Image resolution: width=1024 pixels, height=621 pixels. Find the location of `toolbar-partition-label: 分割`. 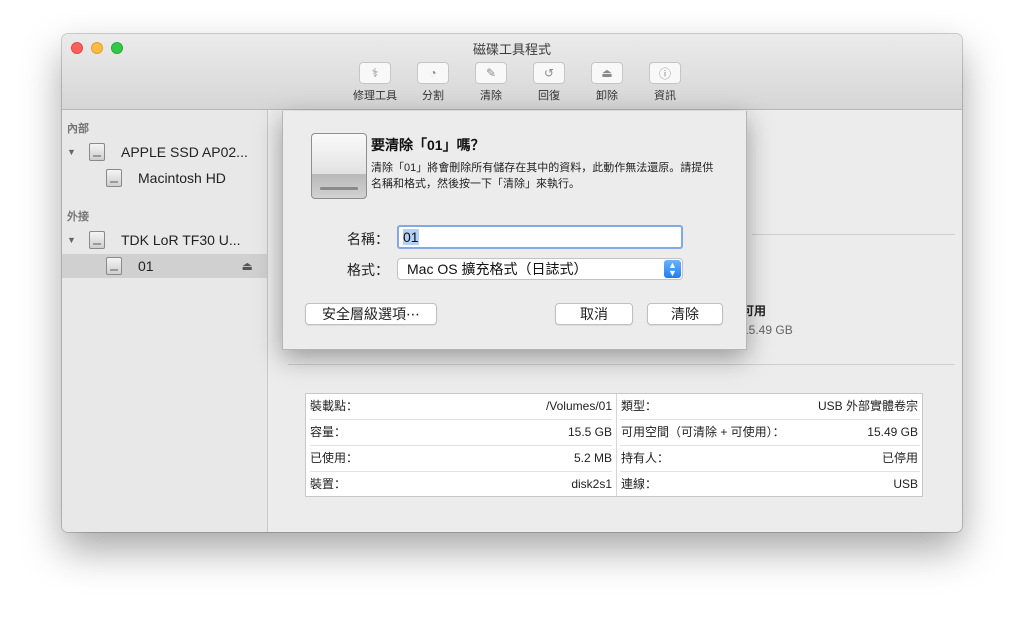

toolbar-partition-label: 分割 is located at coordinates (433, 96).